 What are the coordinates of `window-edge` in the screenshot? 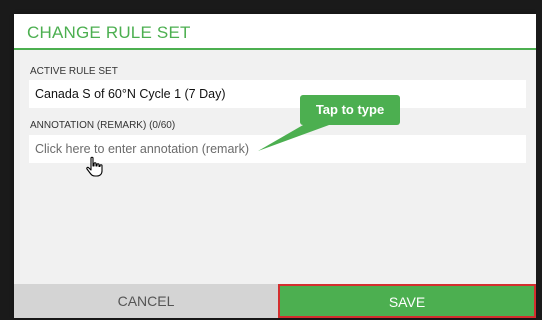 It's located at (539, 160).